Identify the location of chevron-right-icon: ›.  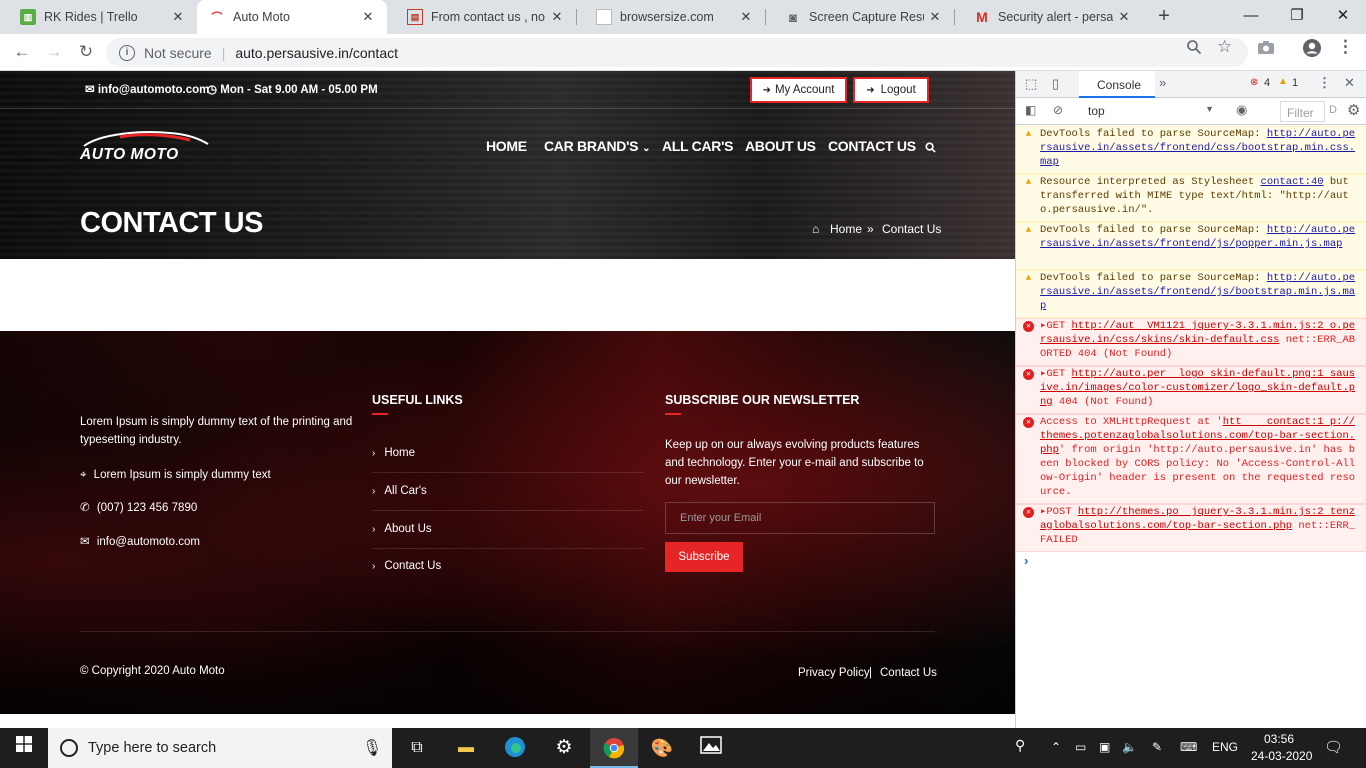
(374, 529).